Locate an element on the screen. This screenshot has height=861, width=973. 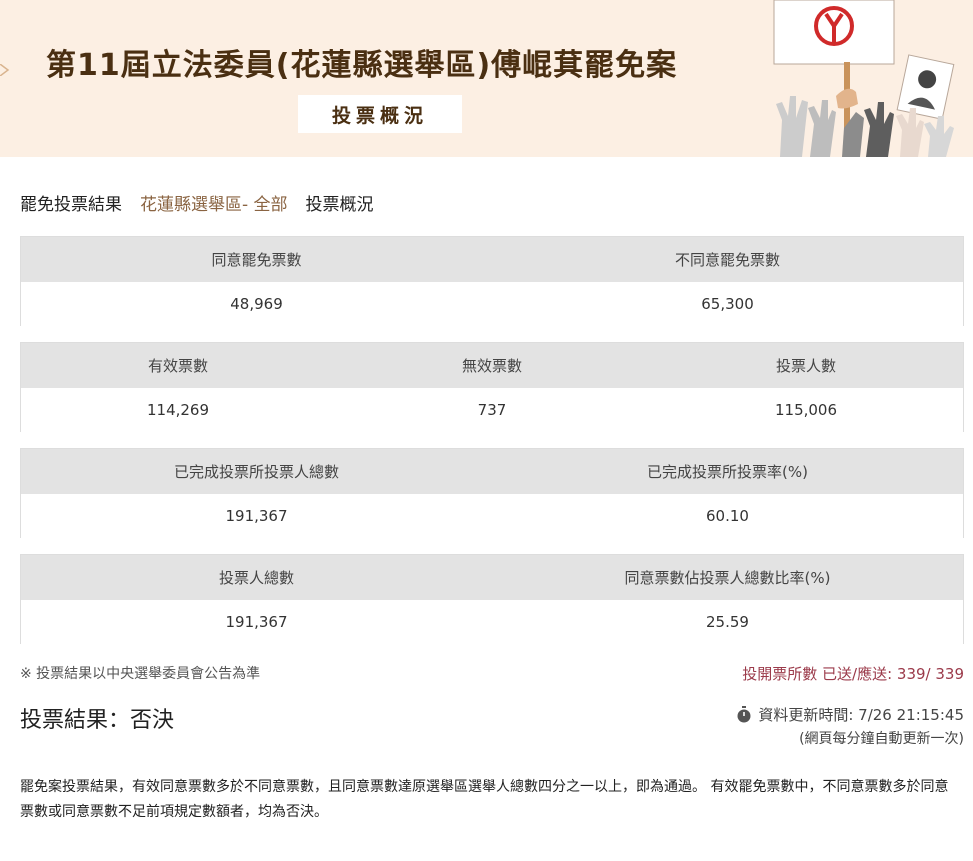
breadcrumb-result: 罷免投票結果 is located at coordinates (71, 202).